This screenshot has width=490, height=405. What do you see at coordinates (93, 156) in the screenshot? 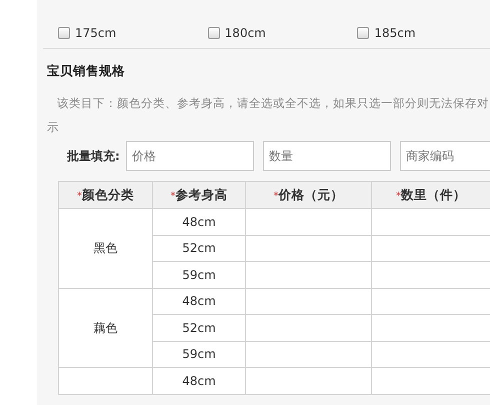
I see `batch-fill-label: 批量填充:` at bounding box center [93, 156].